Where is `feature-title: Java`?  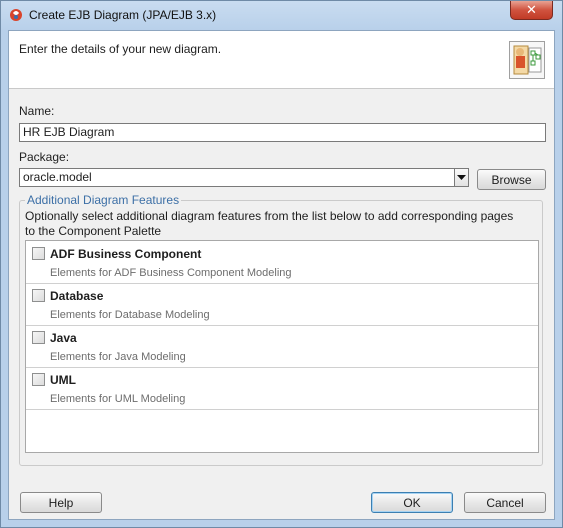
feature-title: Java is located at coordinates (63, 338).